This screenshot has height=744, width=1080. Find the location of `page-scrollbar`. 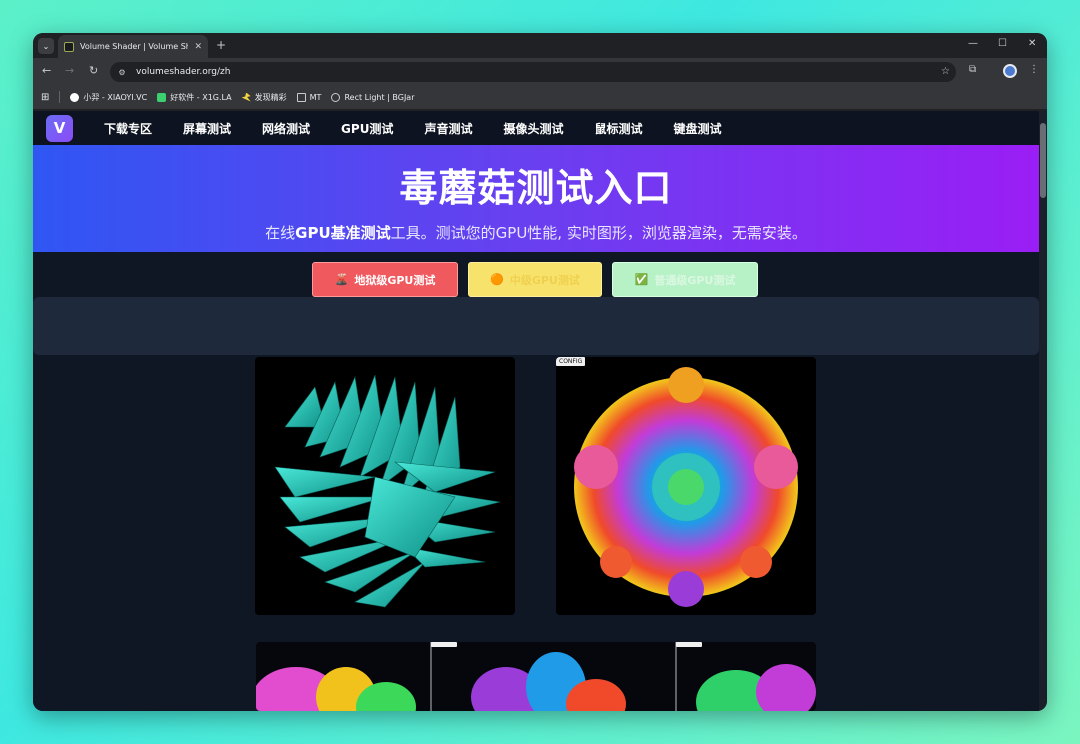

page-scrollbar is located at coordinates (1043, 411).